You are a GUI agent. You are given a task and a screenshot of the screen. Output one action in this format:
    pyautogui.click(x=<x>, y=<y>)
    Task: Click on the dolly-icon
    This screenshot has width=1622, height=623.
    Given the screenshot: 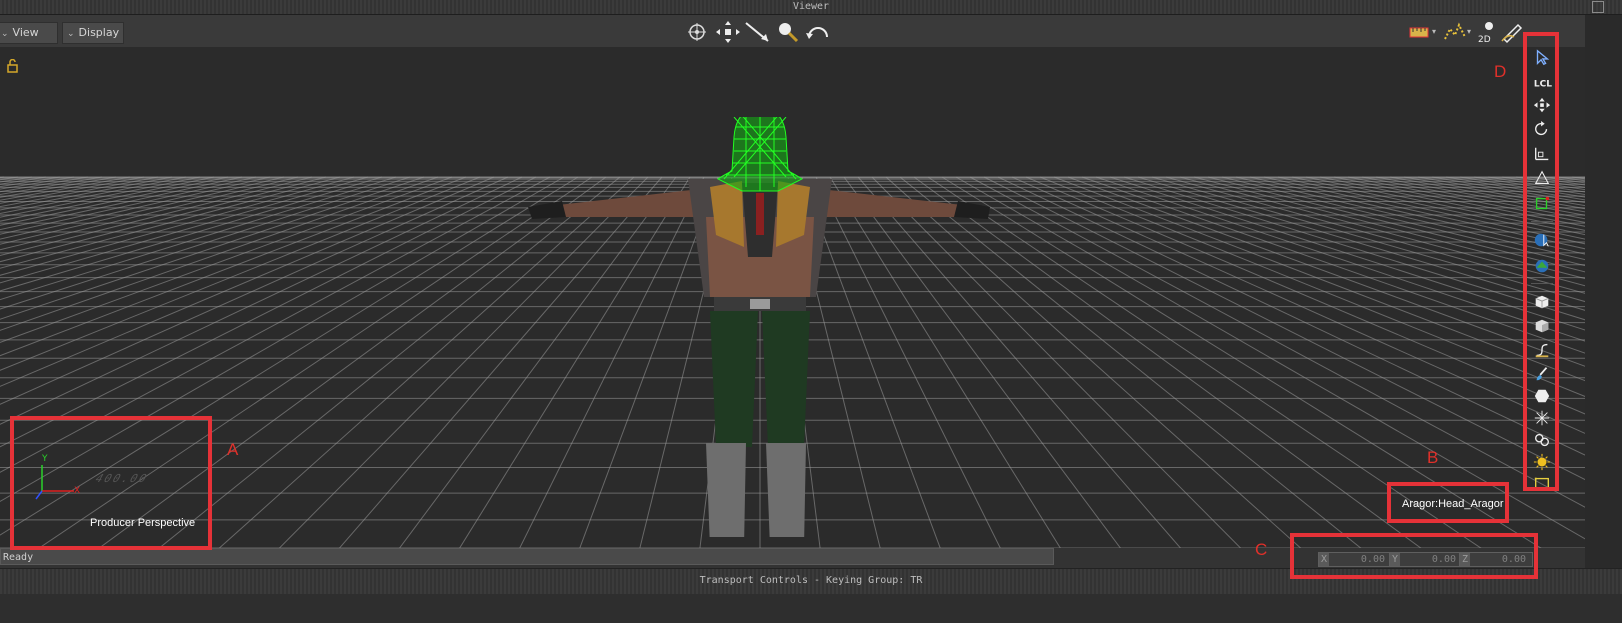 What is the action you would take?
    pyautogui.click(x=758, y=32)
    